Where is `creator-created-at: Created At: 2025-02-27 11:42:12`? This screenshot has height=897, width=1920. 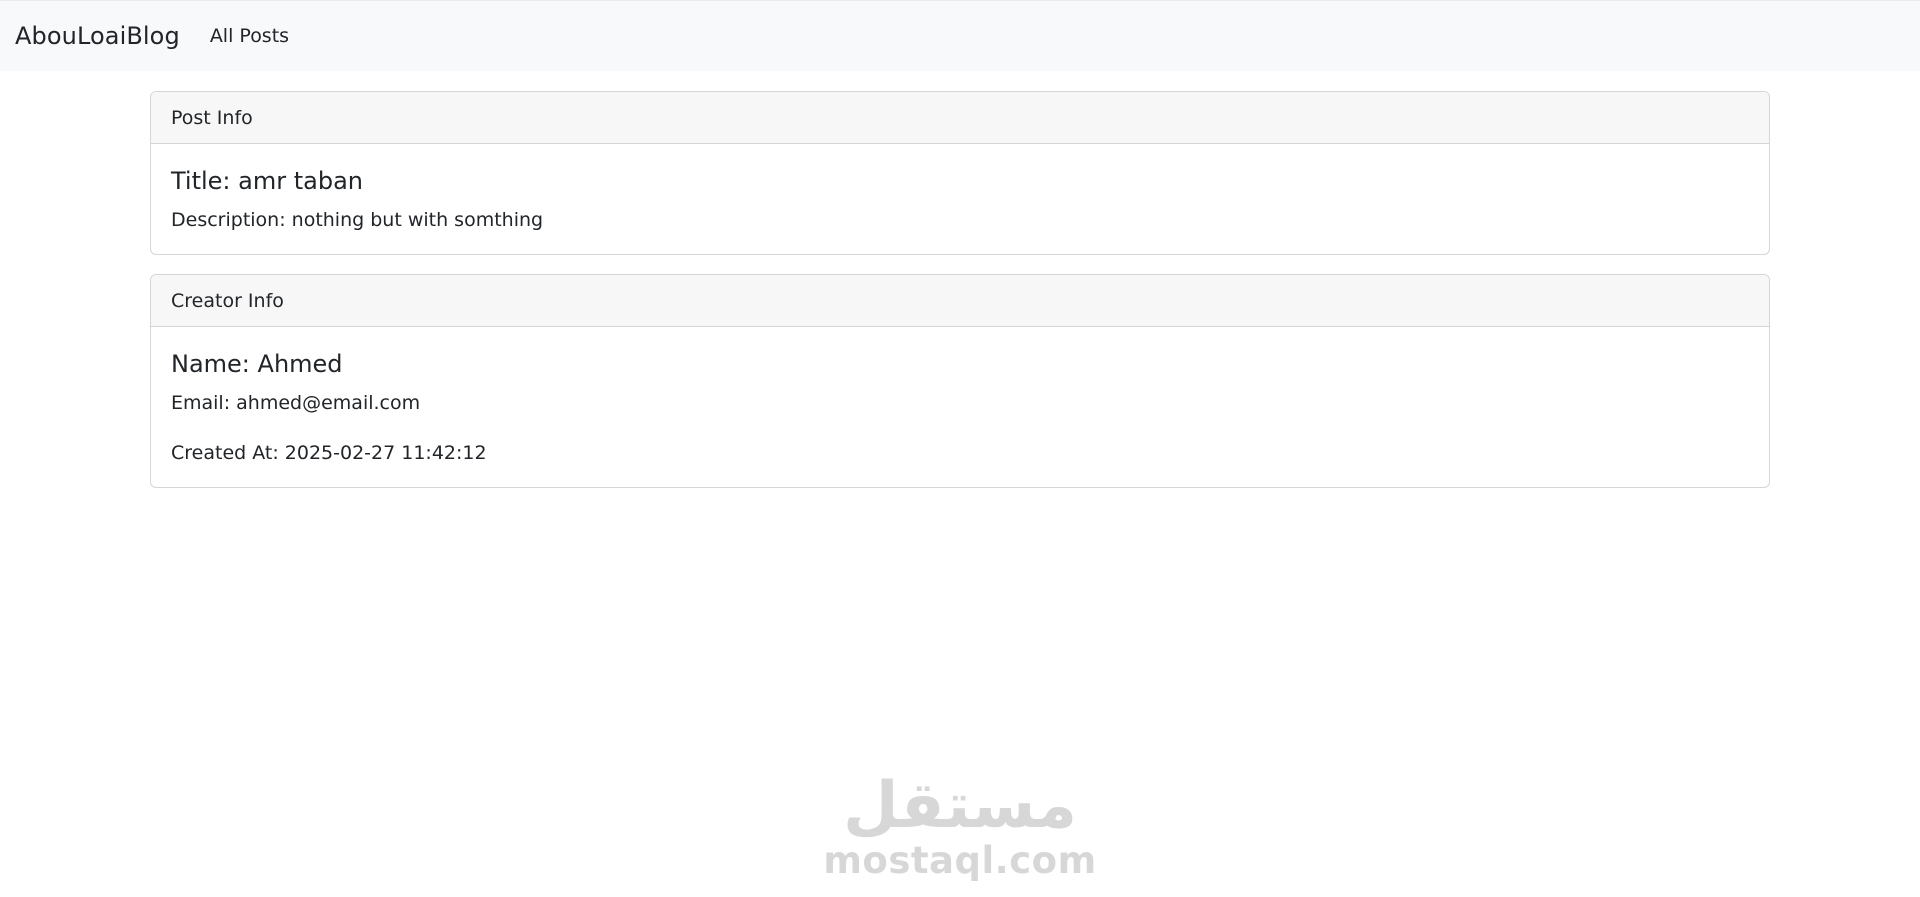 creator-created-at: Created At: 2025-02-27 11:42:12 is located at coordinates (329, 453).